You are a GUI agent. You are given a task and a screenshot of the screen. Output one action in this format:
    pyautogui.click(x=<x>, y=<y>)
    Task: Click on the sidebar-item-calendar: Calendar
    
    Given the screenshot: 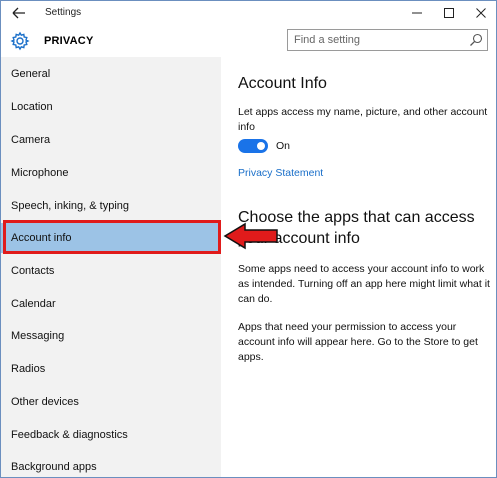 What is the action you would take?
    pyautogui.click(x=111, y=304)
    